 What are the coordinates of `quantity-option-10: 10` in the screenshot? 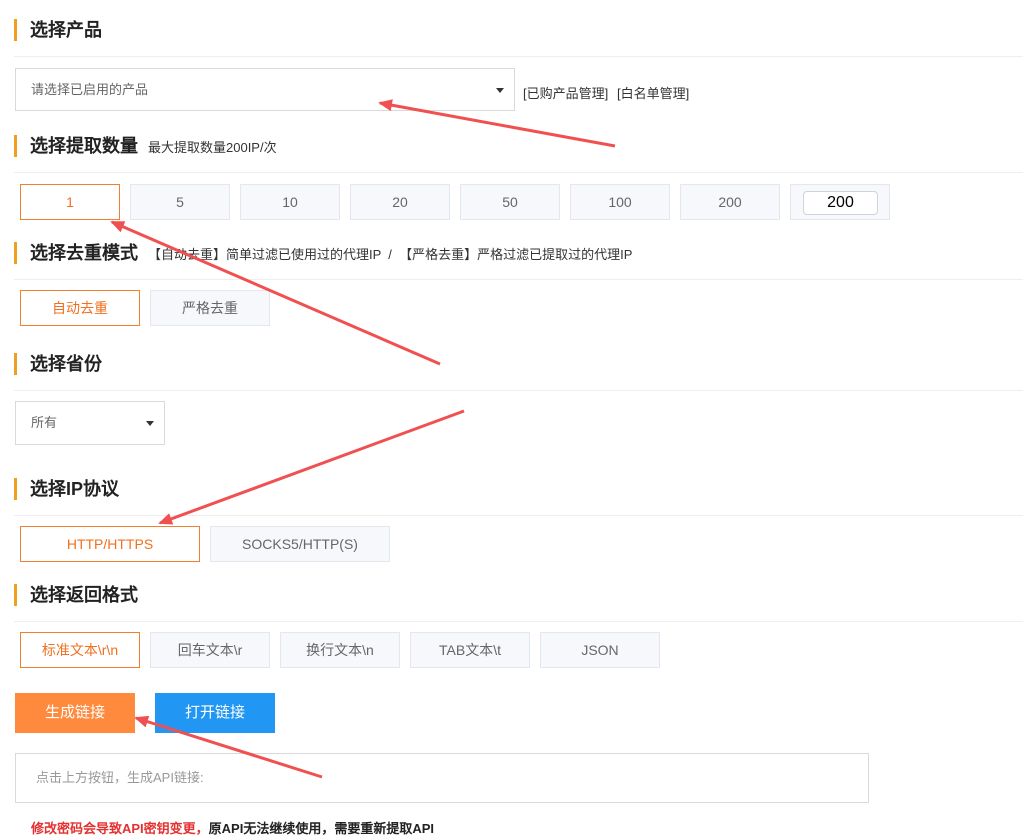 It's located at (290, 202).